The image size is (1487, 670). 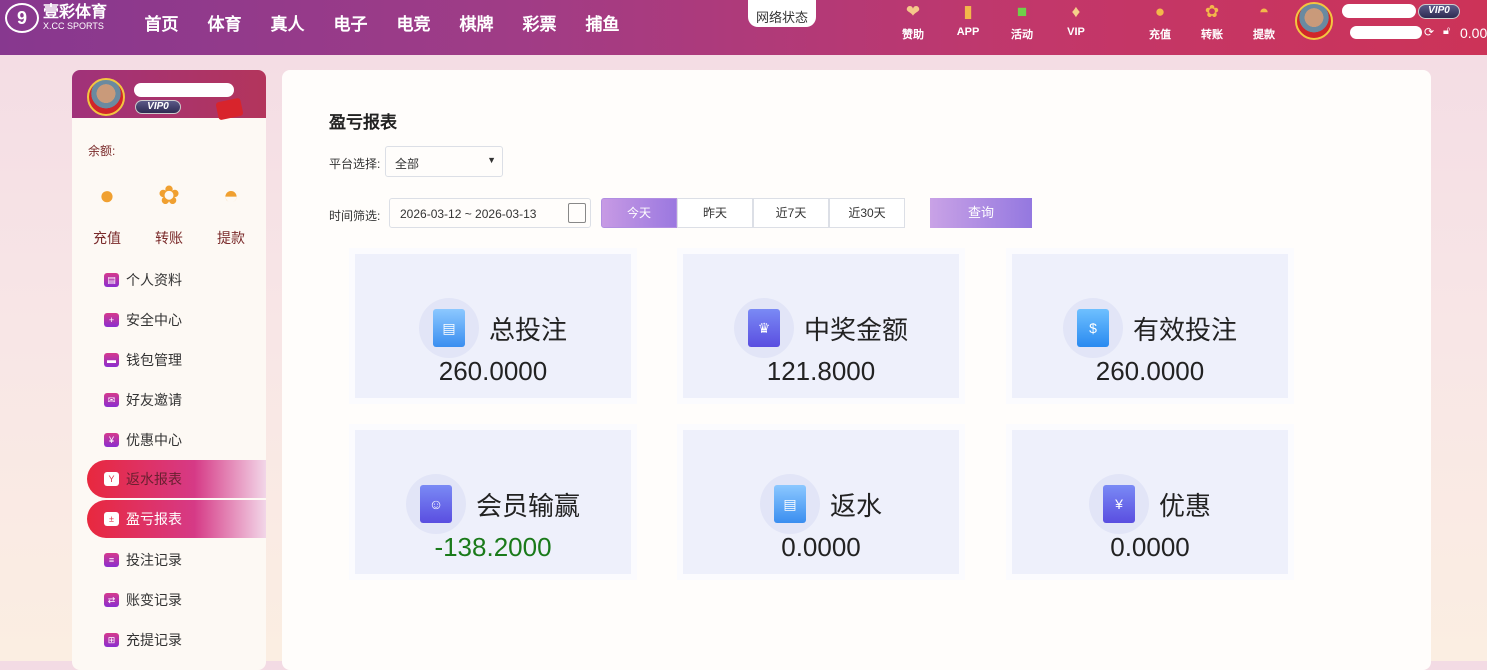 I want to click on menu-security: + 安全中心, so click(x=169, y=320).